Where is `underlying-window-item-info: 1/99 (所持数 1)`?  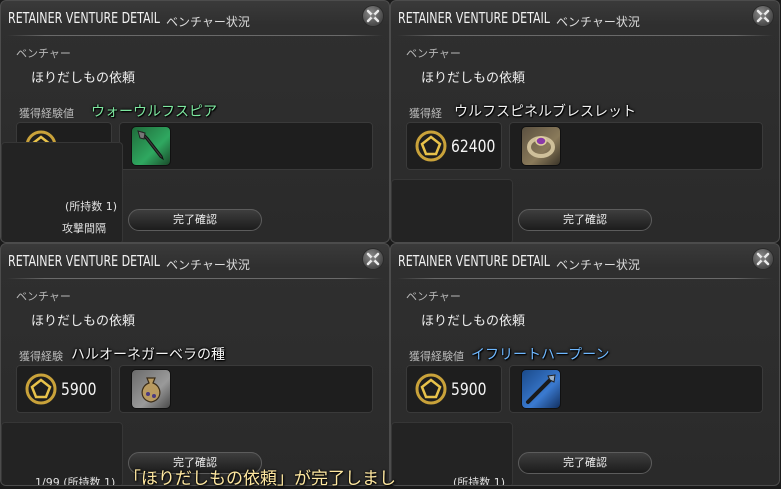 underlying-window-item-info: 1/99 (所持数 1) is located at coordinates (62, 454).